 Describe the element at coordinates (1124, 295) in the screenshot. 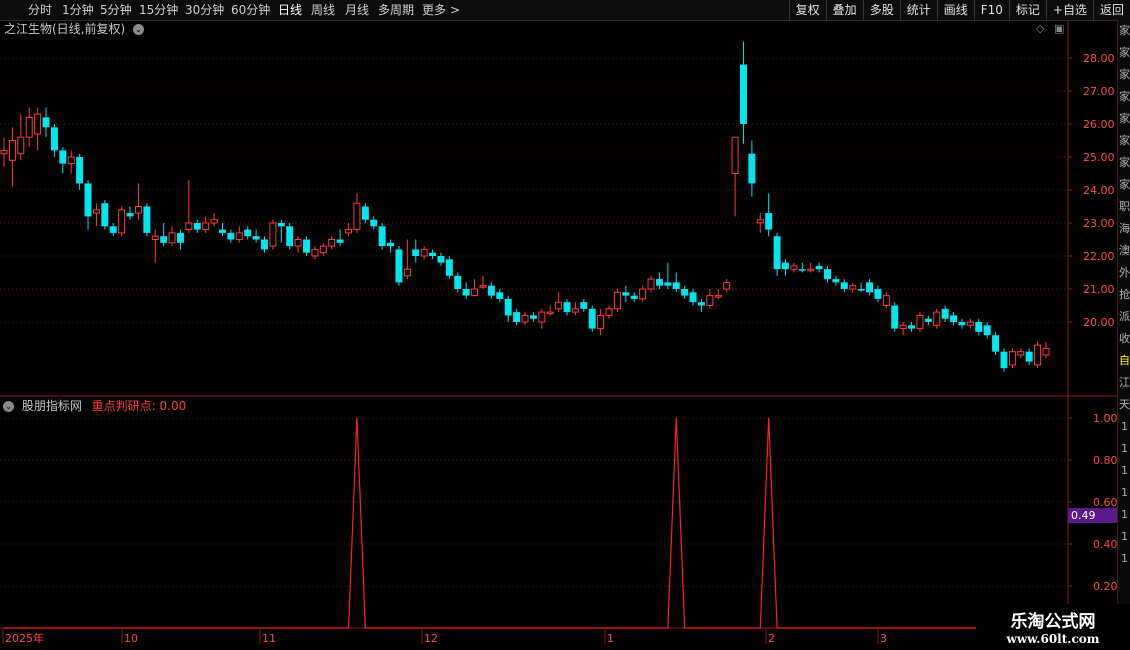

I see `strip-item: 抢` at that location.